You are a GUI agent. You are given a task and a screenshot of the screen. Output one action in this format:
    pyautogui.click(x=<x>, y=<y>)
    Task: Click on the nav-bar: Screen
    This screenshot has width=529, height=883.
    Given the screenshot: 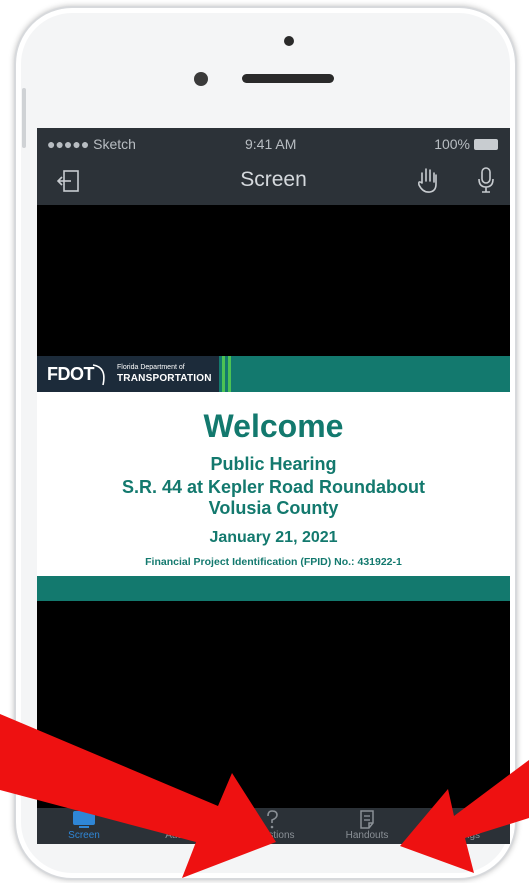 What is the action you would take?
    pyautogui.click(x=273, y=181)
    